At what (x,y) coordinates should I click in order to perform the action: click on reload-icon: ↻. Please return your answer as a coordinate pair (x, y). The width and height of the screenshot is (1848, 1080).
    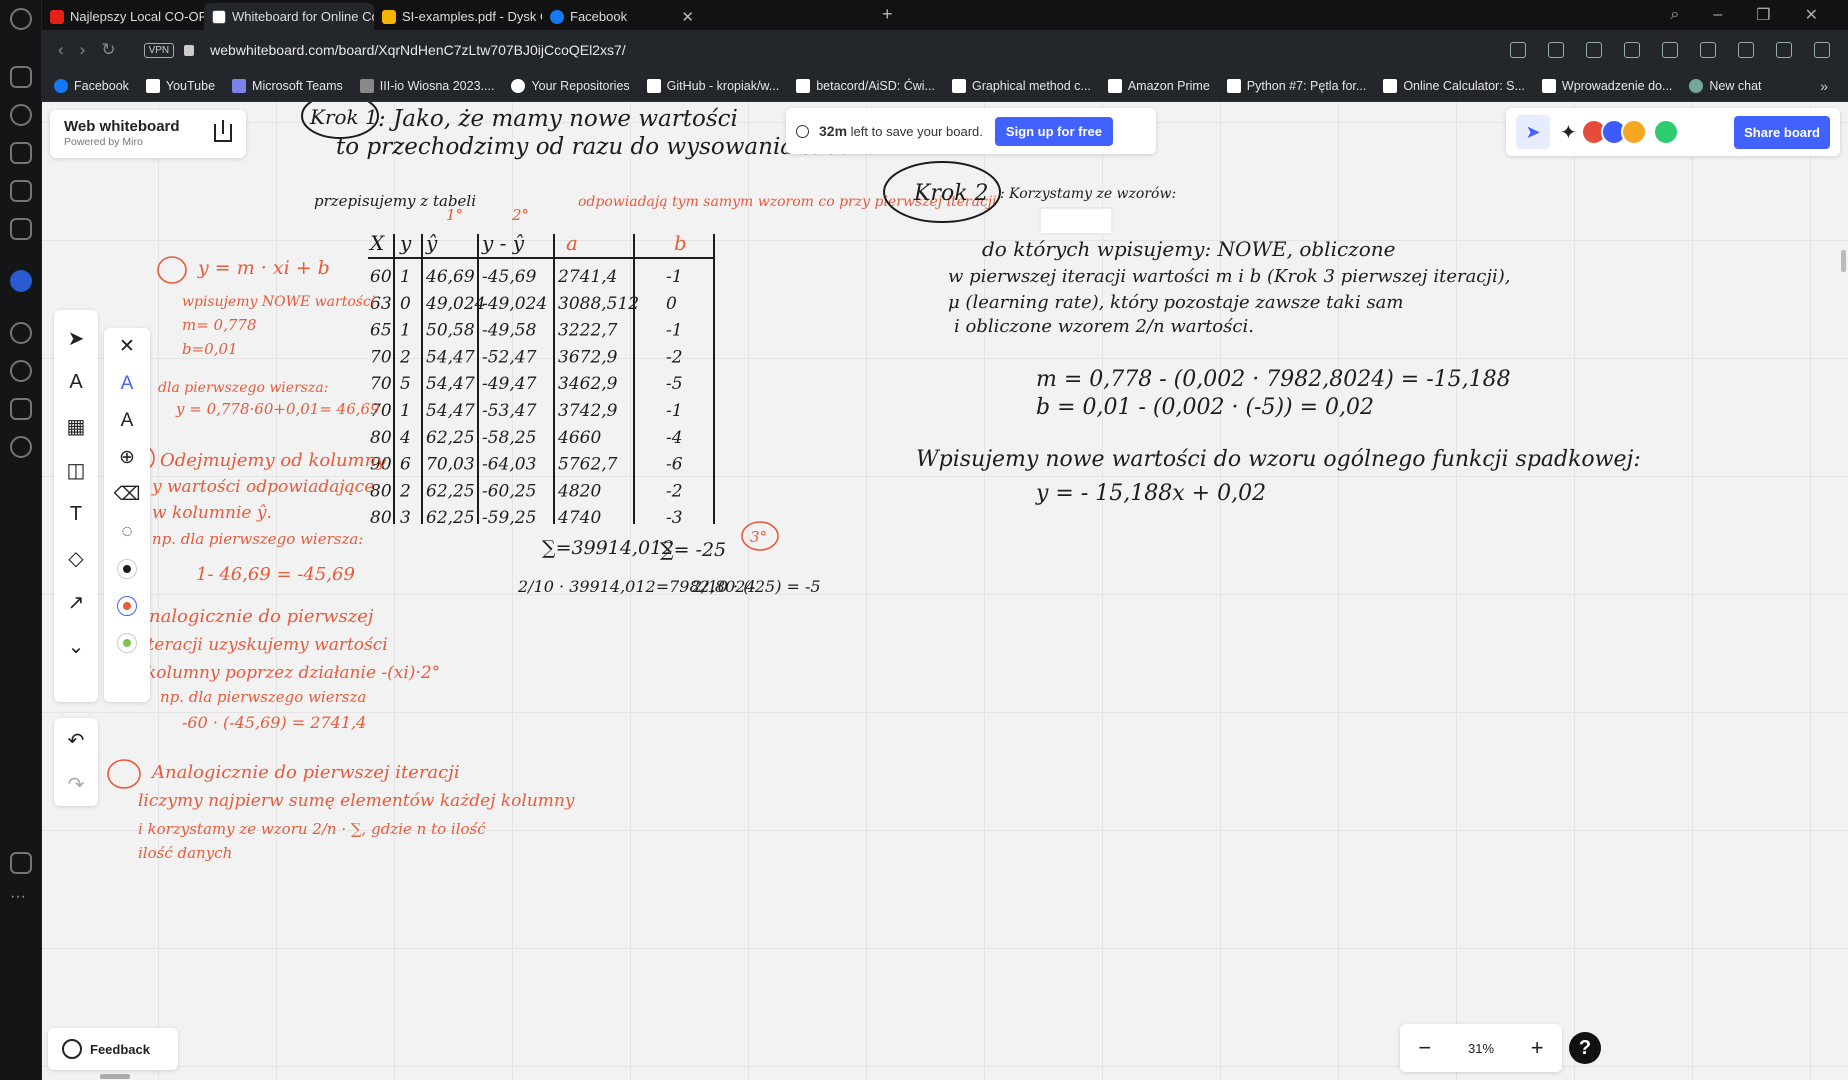
    Looking at the image, I should click on (108, 50).